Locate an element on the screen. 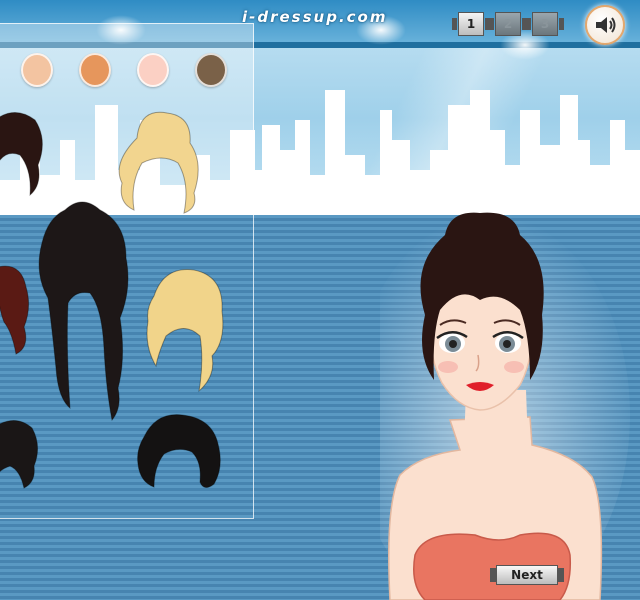 The width and height of the screenshot is (640, 600). hair-option-black-curly-short is located at coordinates (179, 453).